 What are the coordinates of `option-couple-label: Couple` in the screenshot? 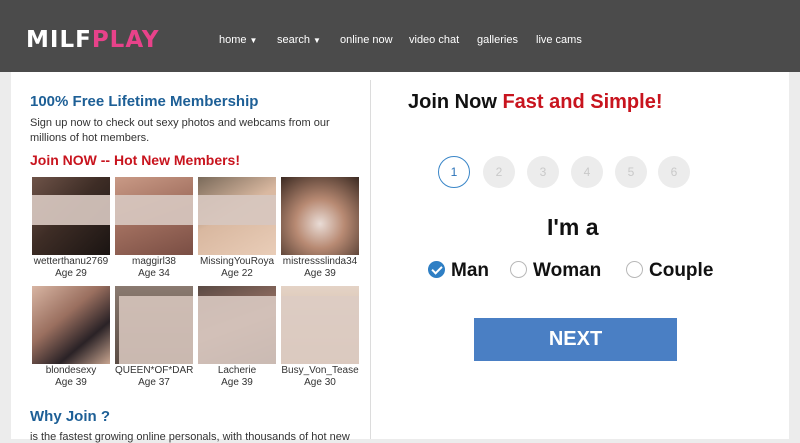 It's located at (681, 270).